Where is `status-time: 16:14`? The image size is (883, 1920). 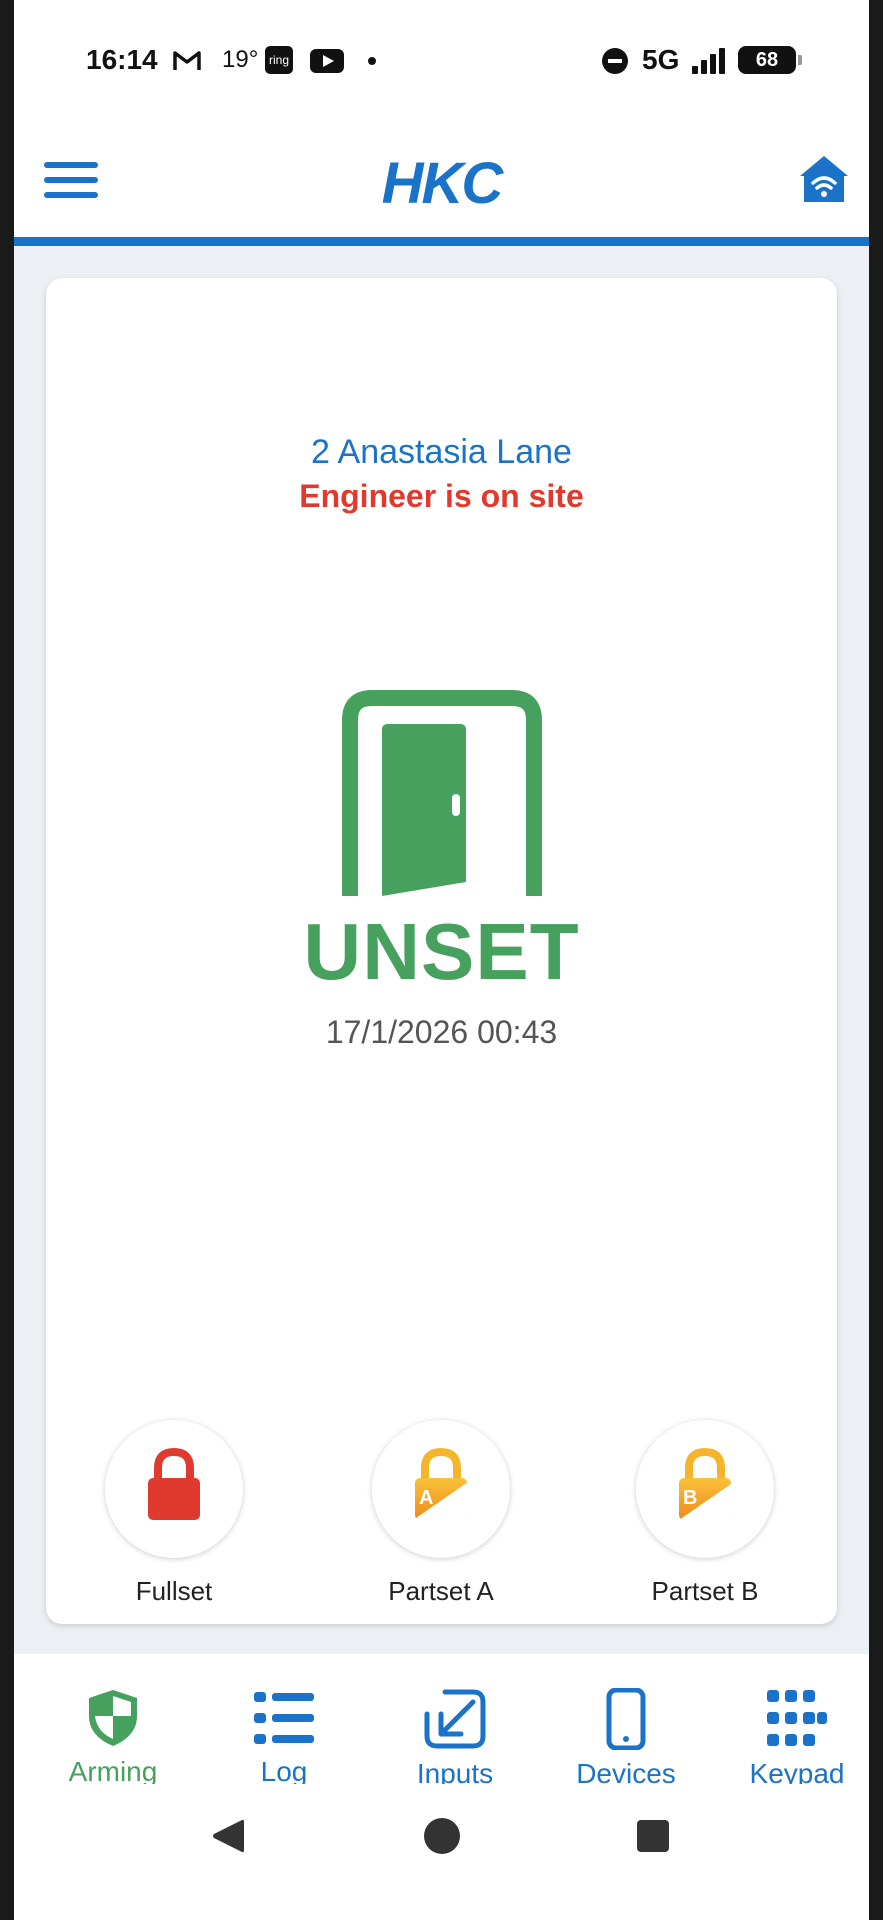
status-time: 16:14 is located at coordinates (122, 59).